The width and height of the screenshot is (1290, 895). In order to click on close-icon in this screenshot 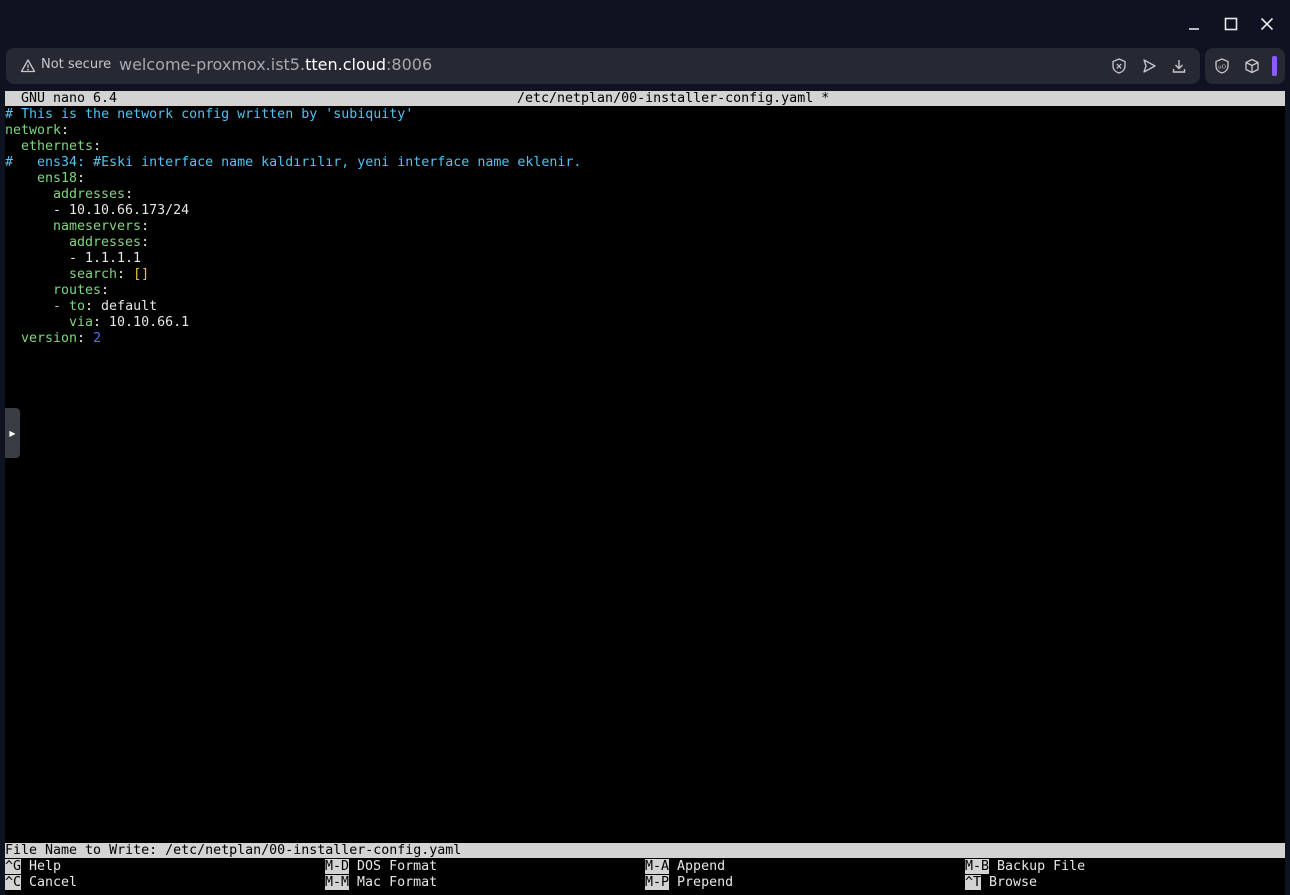, I will do `click(1267, 24)`.